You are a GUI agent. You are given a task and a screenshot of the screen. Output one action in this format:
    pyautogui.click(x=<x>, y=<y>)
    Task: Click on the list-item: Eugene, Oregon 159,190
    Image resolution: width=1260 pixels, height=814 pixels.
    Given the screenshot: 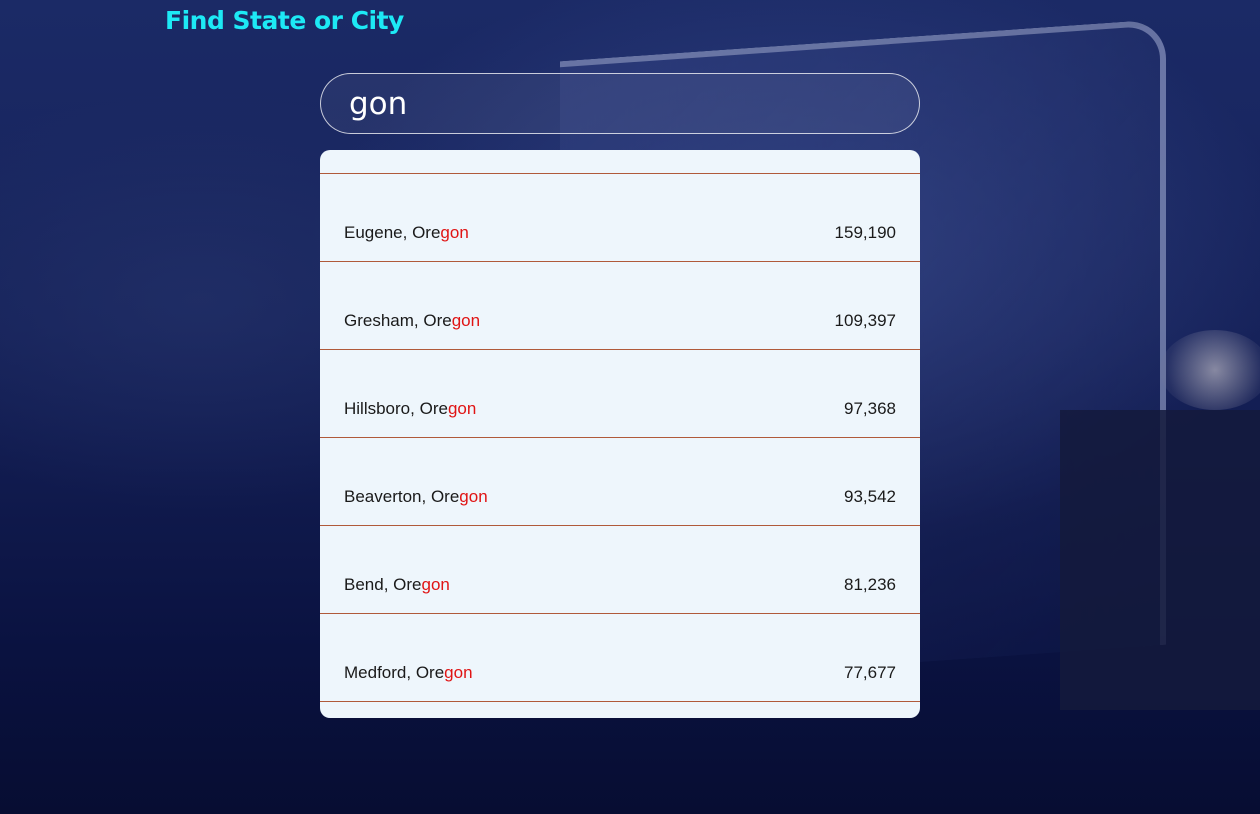 What is the action you would take?
    pyautogui.click(x=620, y=218)
    